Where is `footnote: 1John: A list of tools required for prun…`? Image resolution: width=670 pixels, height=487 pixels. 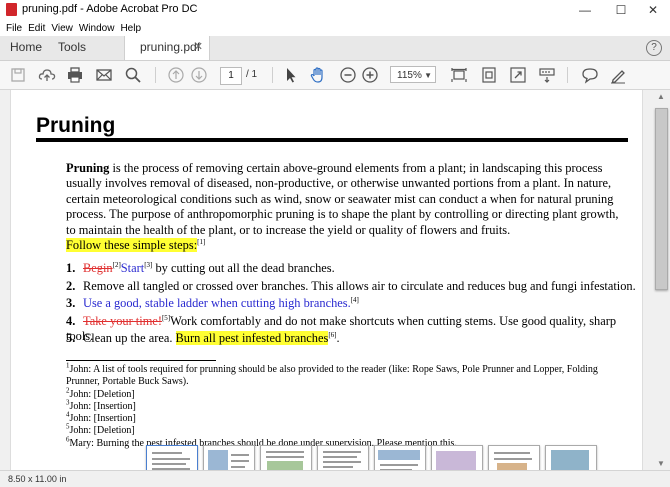
footnote: 1John: A list of tools required for prun… is located at coordinates (346, 375).